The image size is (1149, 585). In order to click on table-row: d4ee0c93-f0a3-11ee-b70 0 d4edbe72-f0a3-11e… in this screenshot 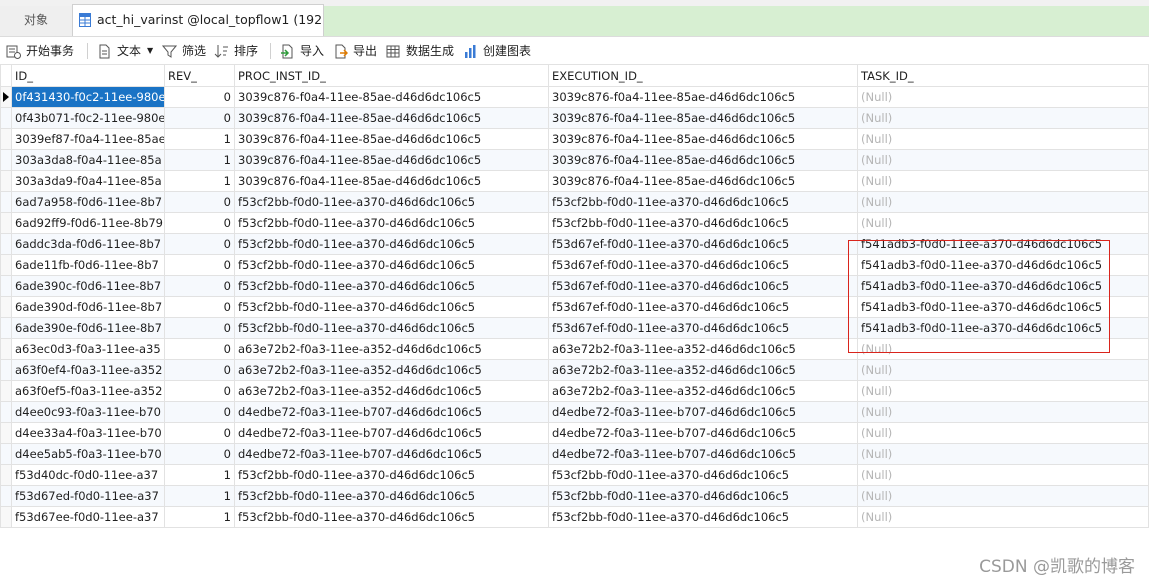, I will do `click(574, 412)`.